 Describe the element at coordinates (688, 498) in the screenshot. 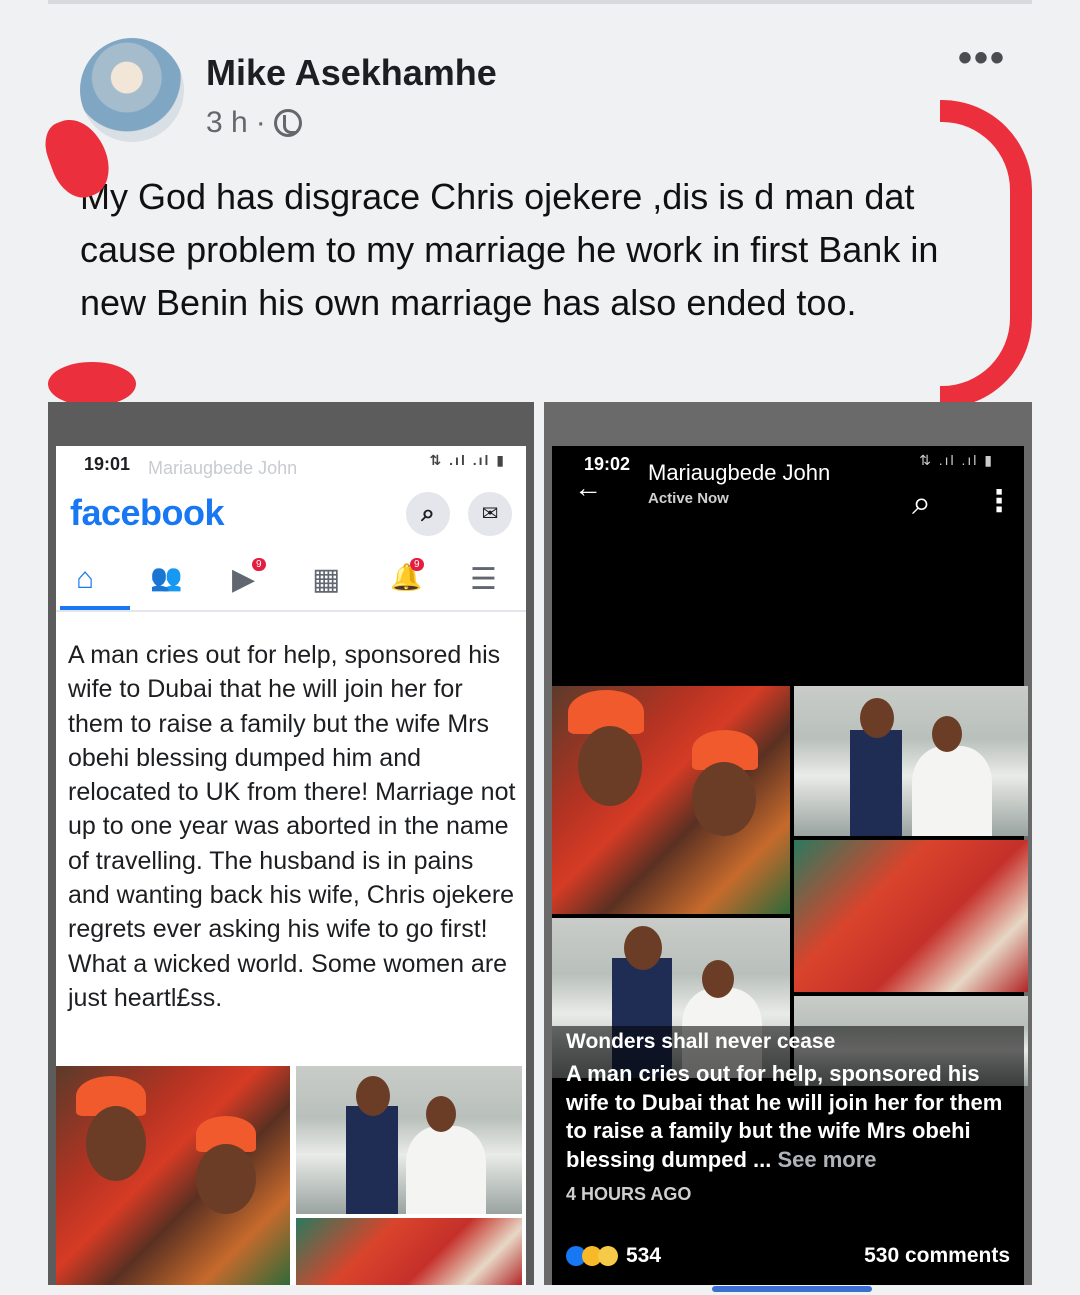

I see `active-status: Active Now` at that location.